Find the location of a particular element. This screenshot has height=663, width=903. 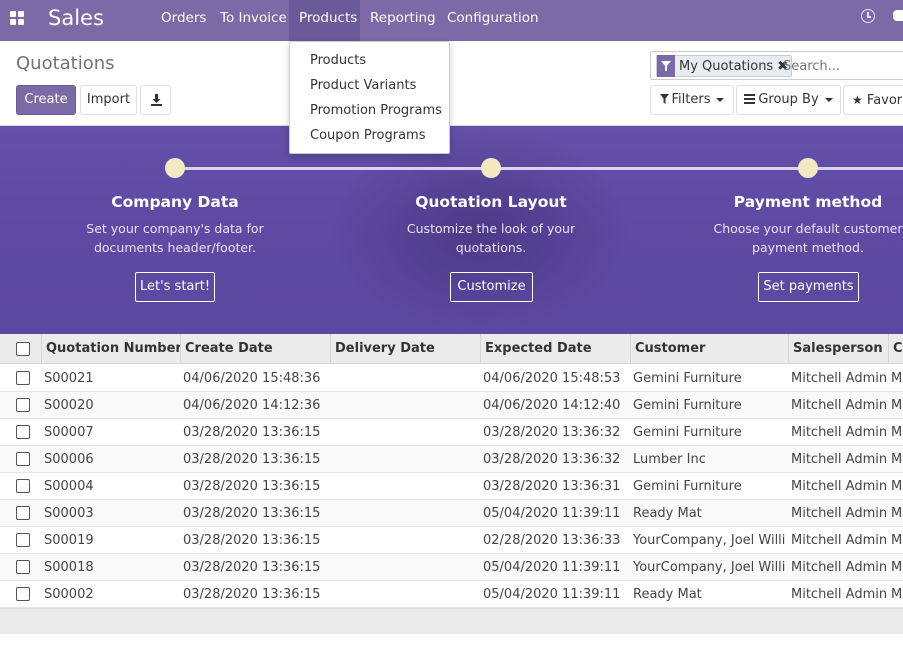

cell-create-date: 04/06/2020 15:48:36 is located at coordinates (252, 378).